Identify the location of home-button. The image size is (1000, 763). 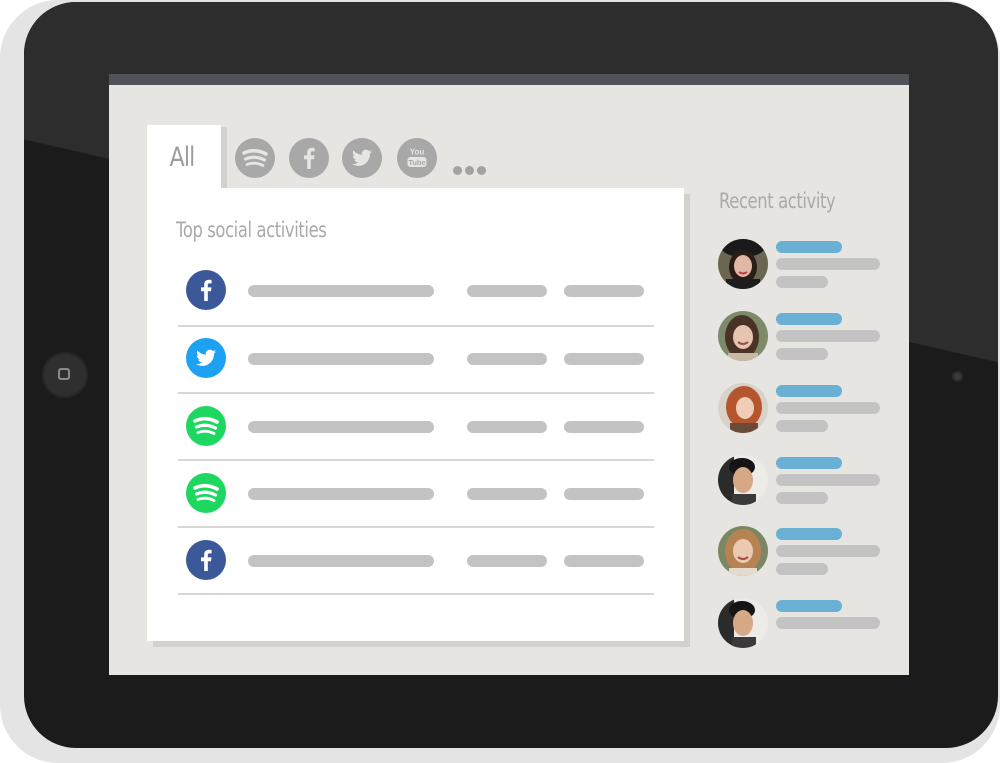
(65, 375).